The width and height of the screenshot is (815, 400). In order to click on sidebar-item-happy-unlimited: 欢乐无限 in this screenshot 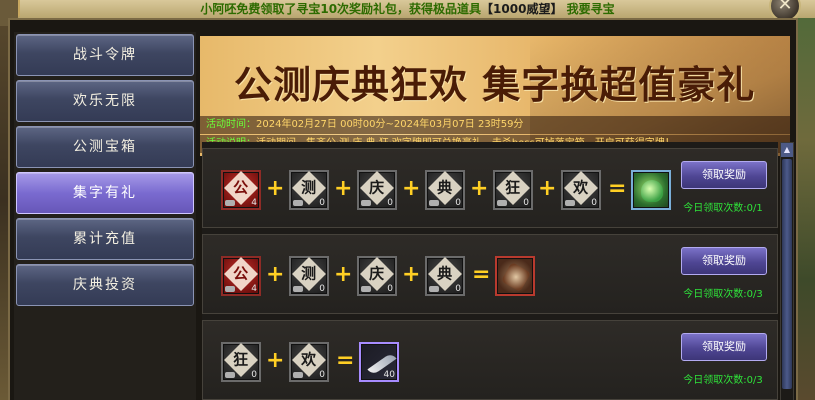, I will do `click(105, 101)`.